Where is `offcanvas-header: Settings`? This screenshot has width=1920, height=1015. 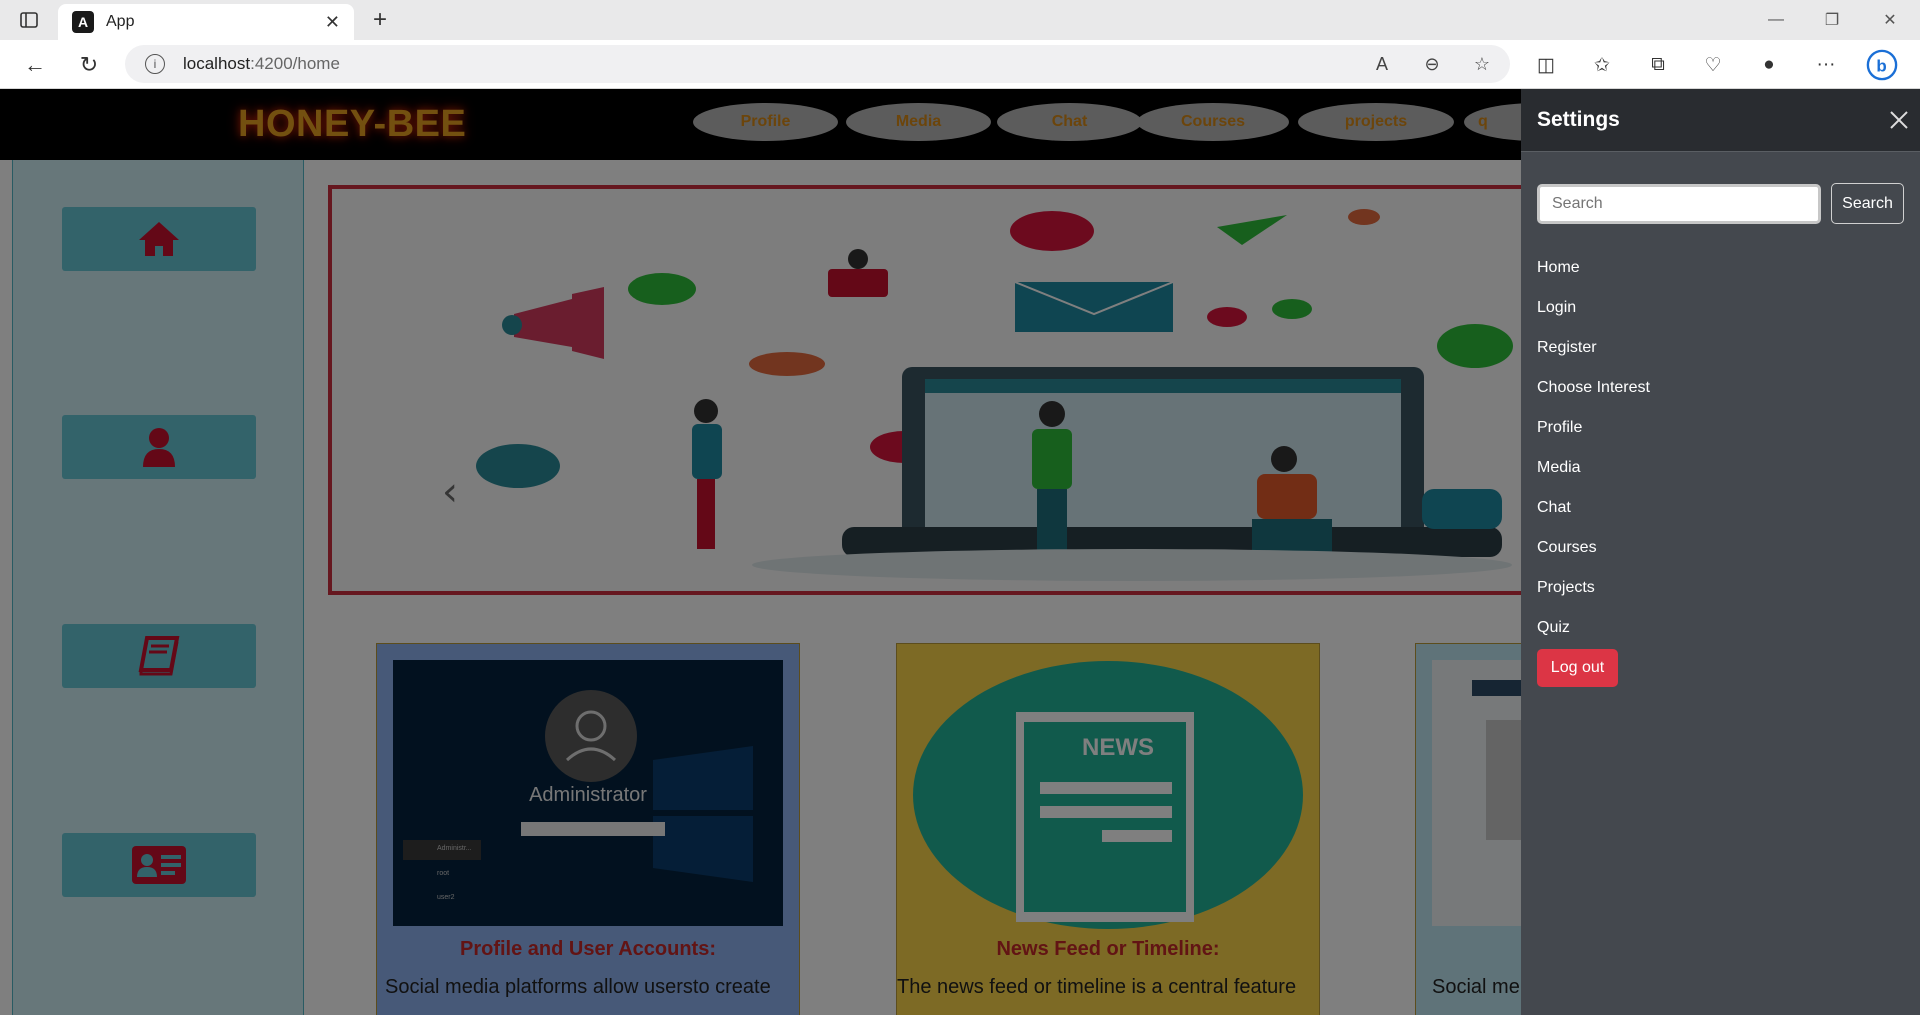
offcanvas-header: Settings is located at coordinates (1720, 120).